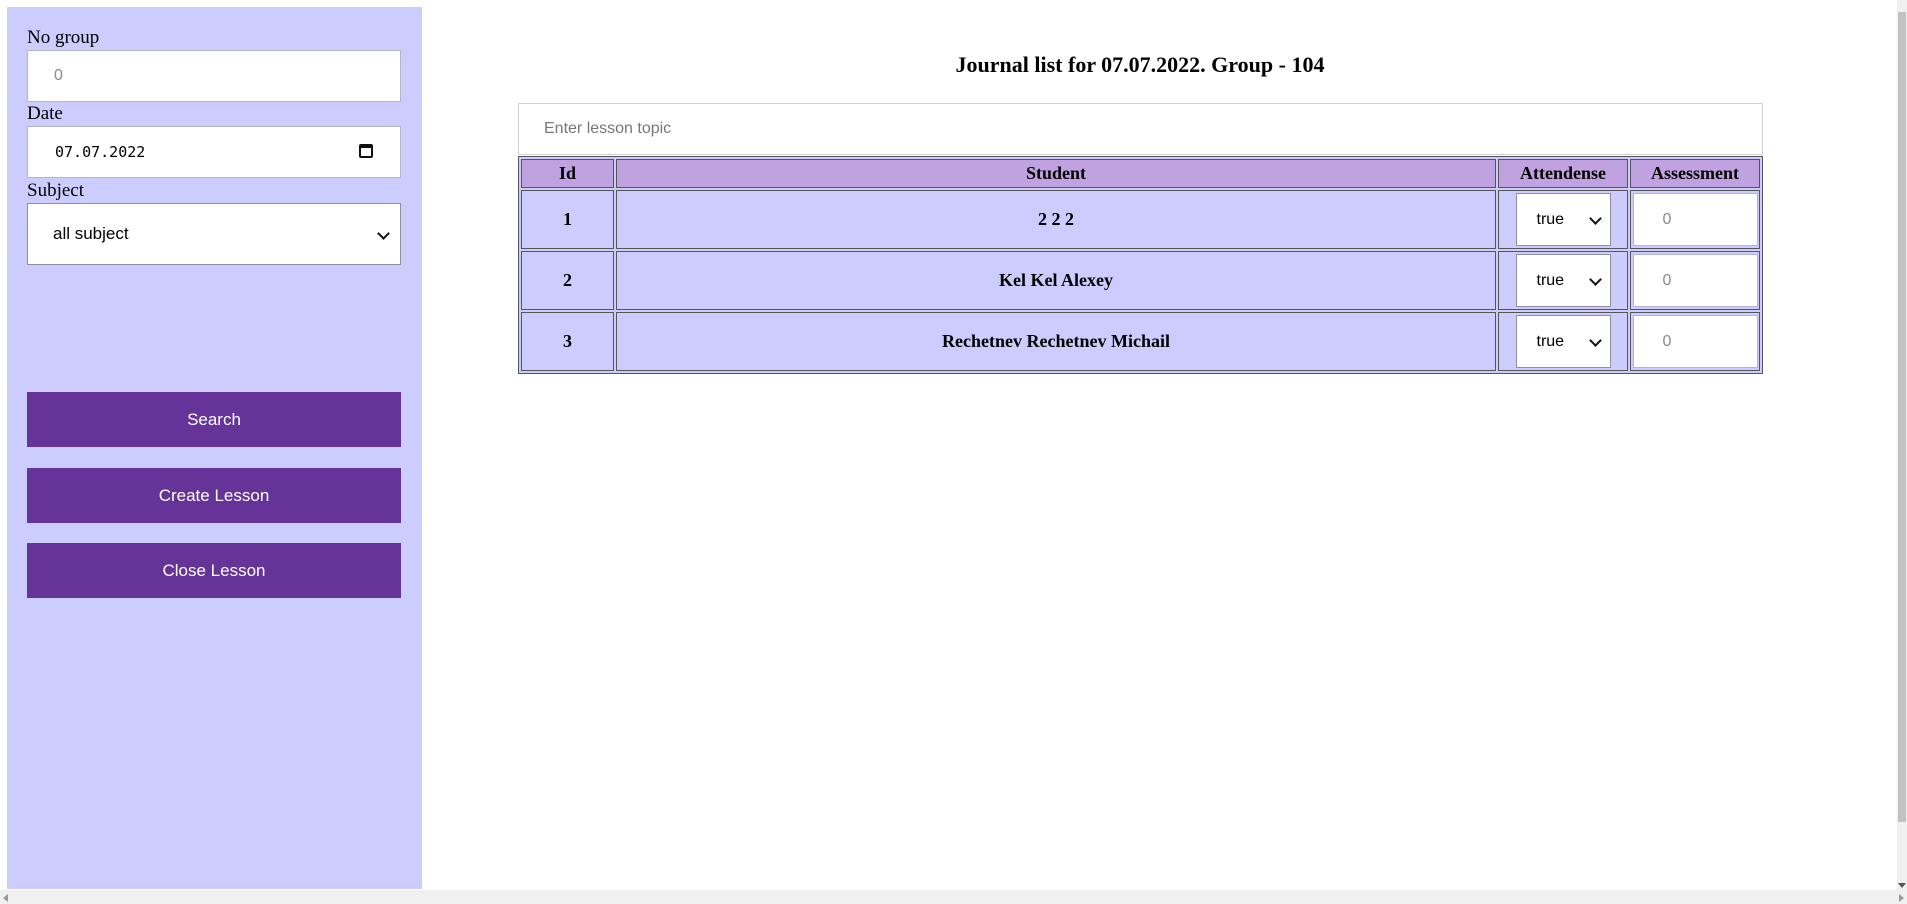 The width and height of the screenshot is (1907, 904). Describe the element at coordinates (63, 37) in the screenshot. I see `group-label: No group` at that location.